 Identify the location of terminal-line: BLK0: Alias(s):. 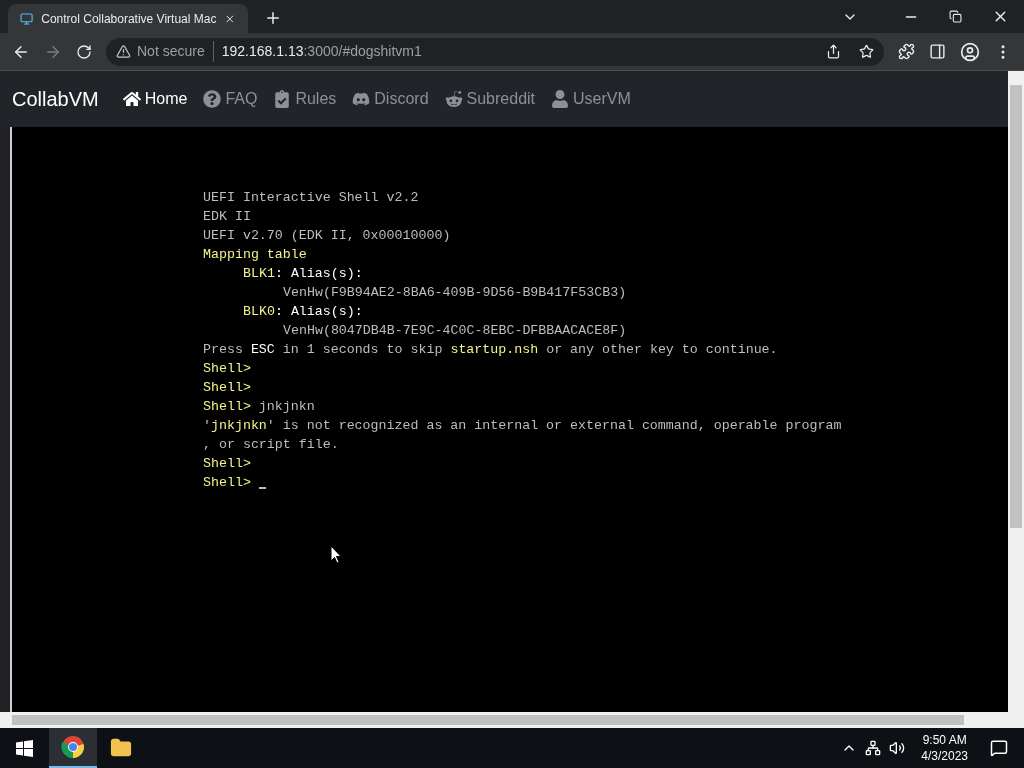
(303, 311).